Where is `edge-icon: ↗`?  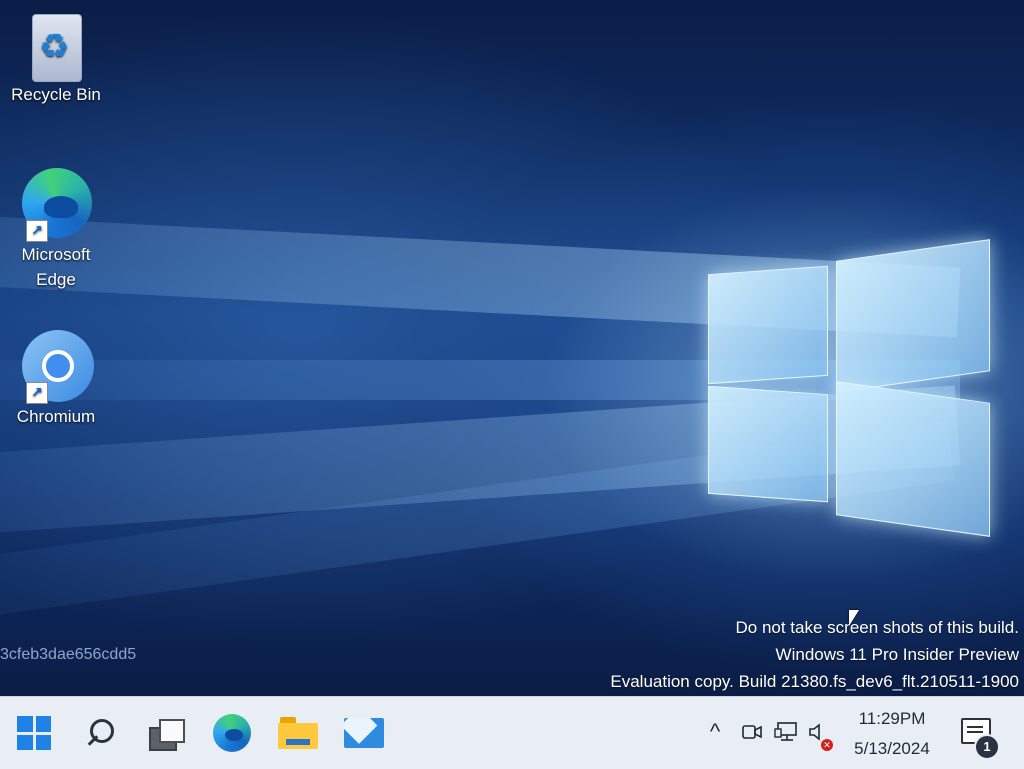
edge-icon: ↗ is located at coordinates (56, 204).